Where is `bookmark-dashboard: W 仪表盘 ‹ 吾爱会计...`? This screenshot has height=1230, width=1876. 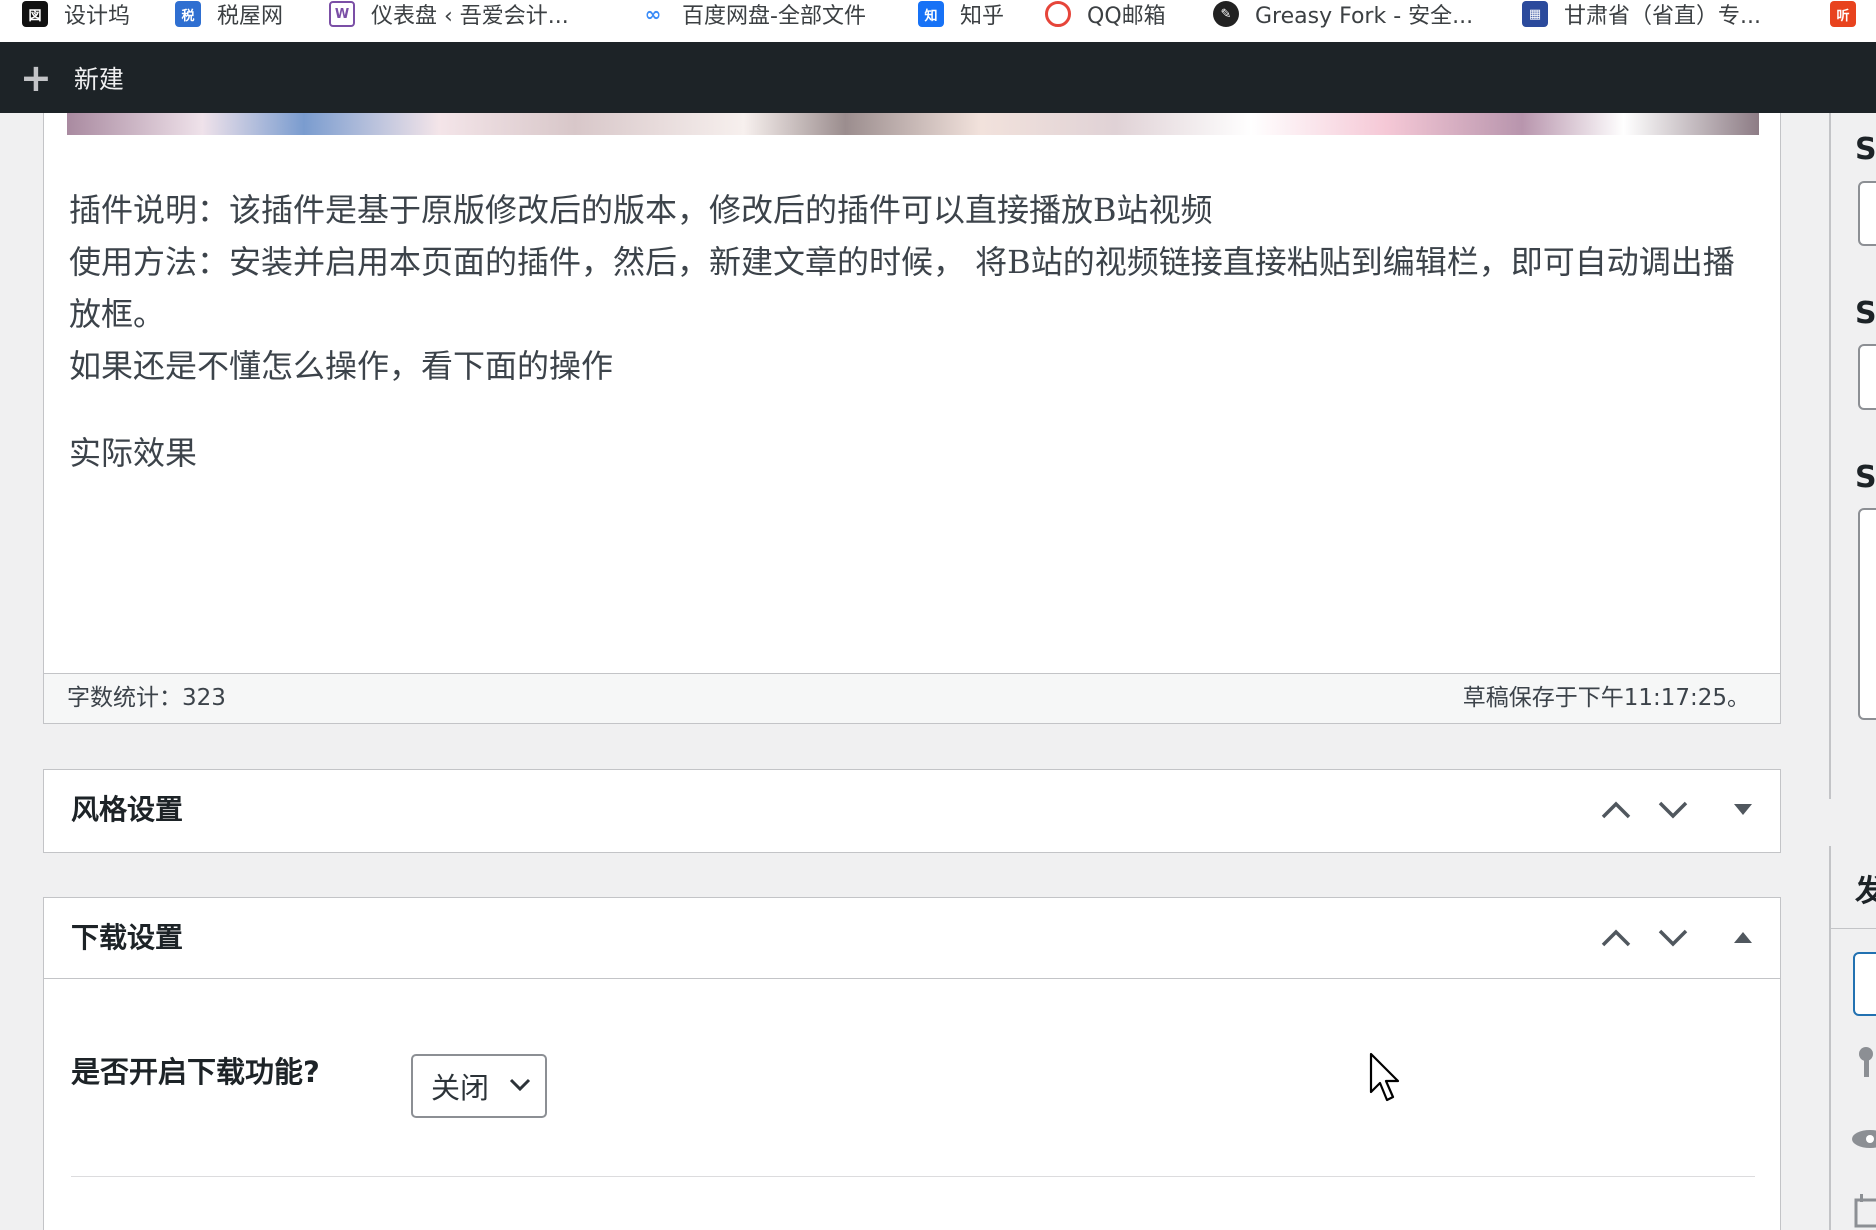 bookmark-dashboard: W 仪表盘 ‹ 吾爱会计... is located at coordinates (449, 14).